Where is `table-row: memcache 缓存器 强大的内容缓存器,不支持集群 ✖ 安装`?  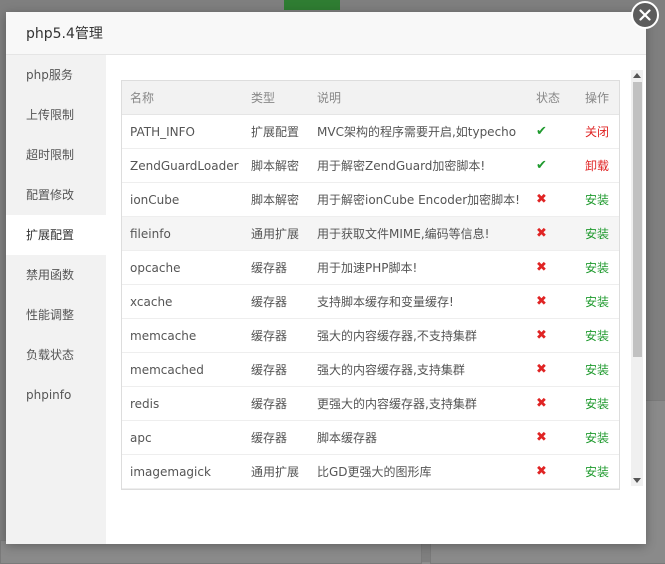 table-row: memcache 缓存器 强大的内容缓存器,不支持集群 ✖ 安装 is located at coordinates (370, 335).